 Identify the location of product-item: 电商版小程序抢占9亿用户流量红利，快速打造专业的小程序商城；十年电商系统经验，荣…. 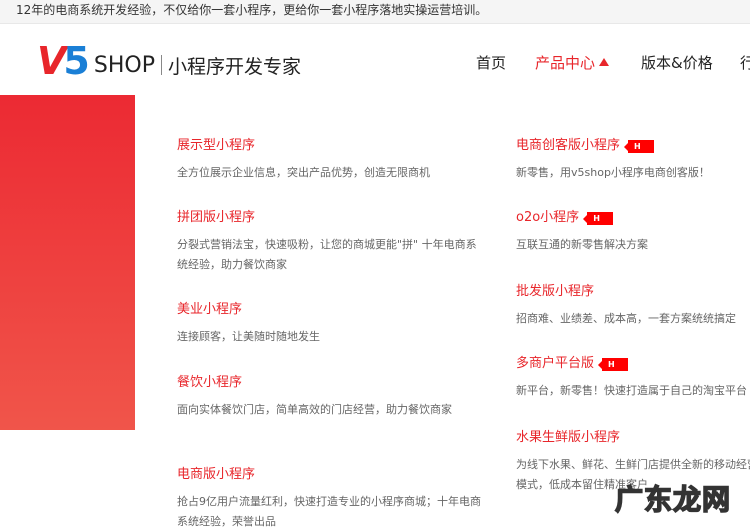
(329, 499).